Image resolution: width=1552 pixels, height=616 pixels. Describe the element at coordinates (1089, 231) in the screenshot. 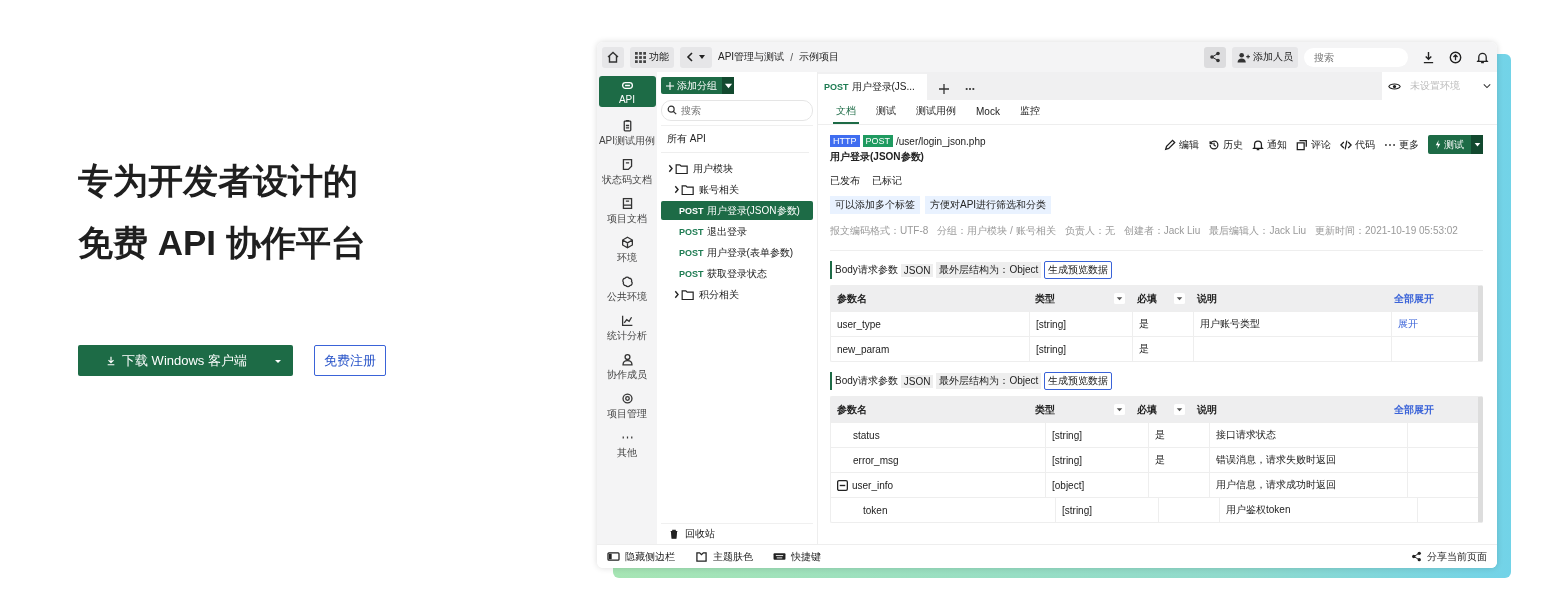

I see `meta-text: 负责人：无` at that location.